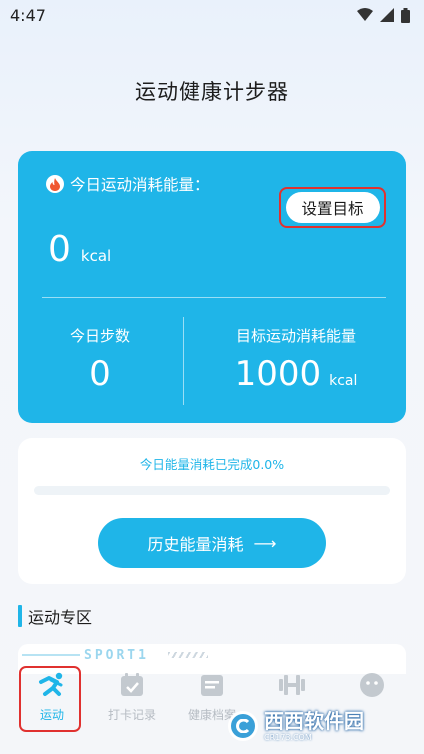 The height and width of the screenshot is (754, 424). What do you see at coordinates (140, 185) in the screenshot?
I see `energy-heading-text: 今日运动消耗能量：` at bounding box center [140, 185].